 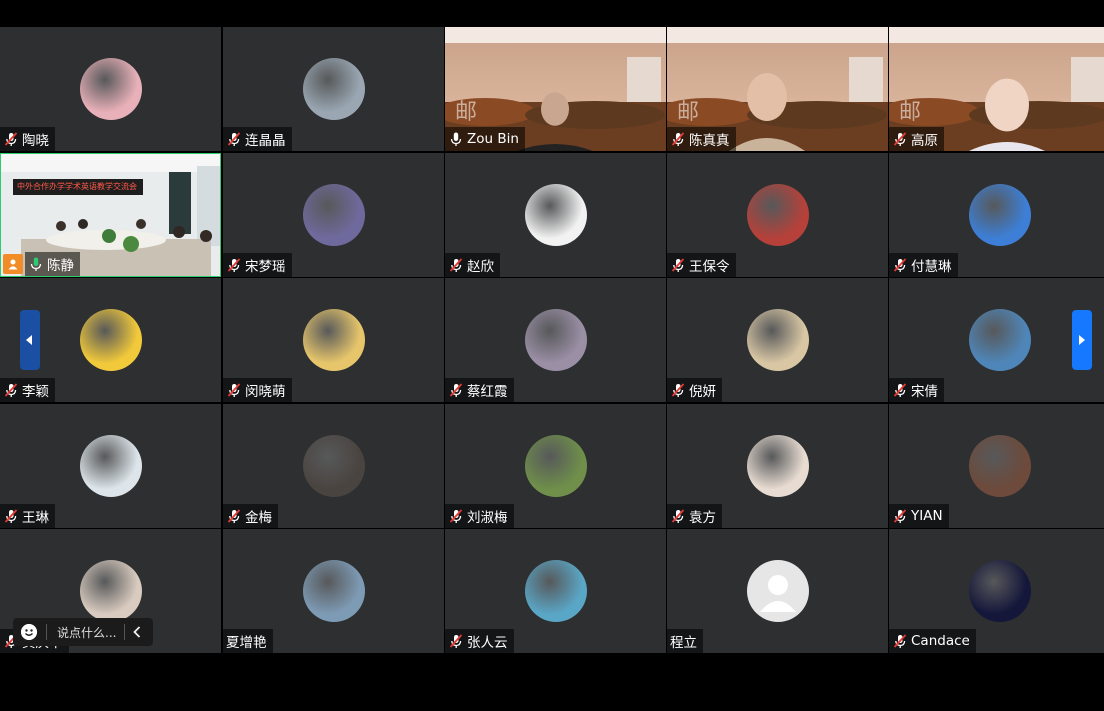 I want to click on participant-name: 程立, so click(x=683, y=643).